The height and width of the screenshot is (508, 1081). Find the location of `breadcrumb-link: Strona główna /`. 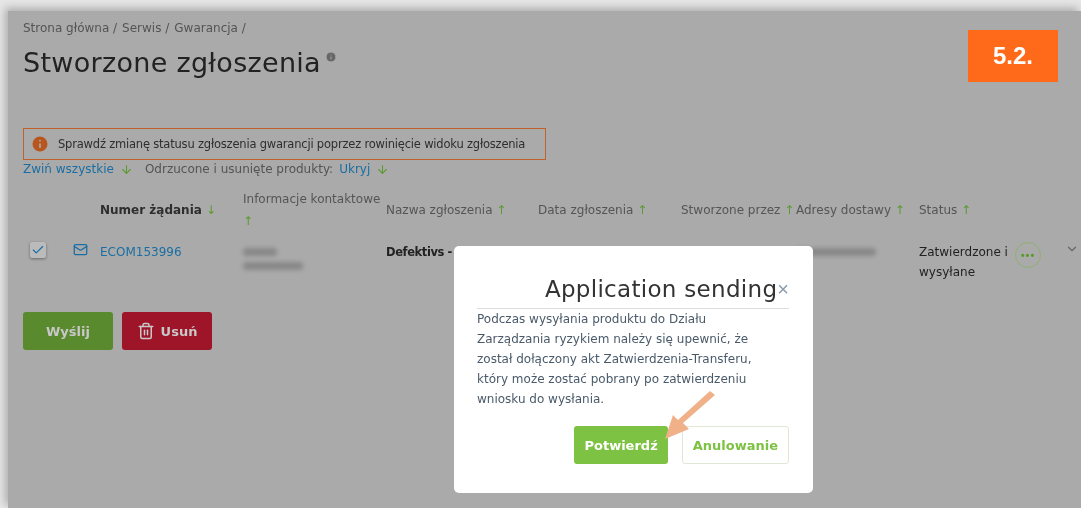

breadcrumb-link: Strona główna / is located at coordinates (70, 28).